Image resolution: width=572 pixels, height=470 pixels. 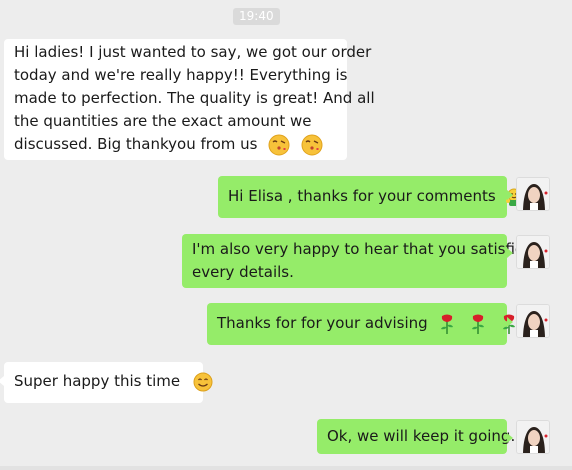 I want to click on outgoing-message: Hi Elisa , thanks for your comments, so click(x=370, y=197).